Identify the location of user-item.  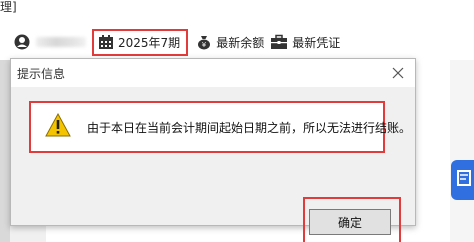
(50, 42).